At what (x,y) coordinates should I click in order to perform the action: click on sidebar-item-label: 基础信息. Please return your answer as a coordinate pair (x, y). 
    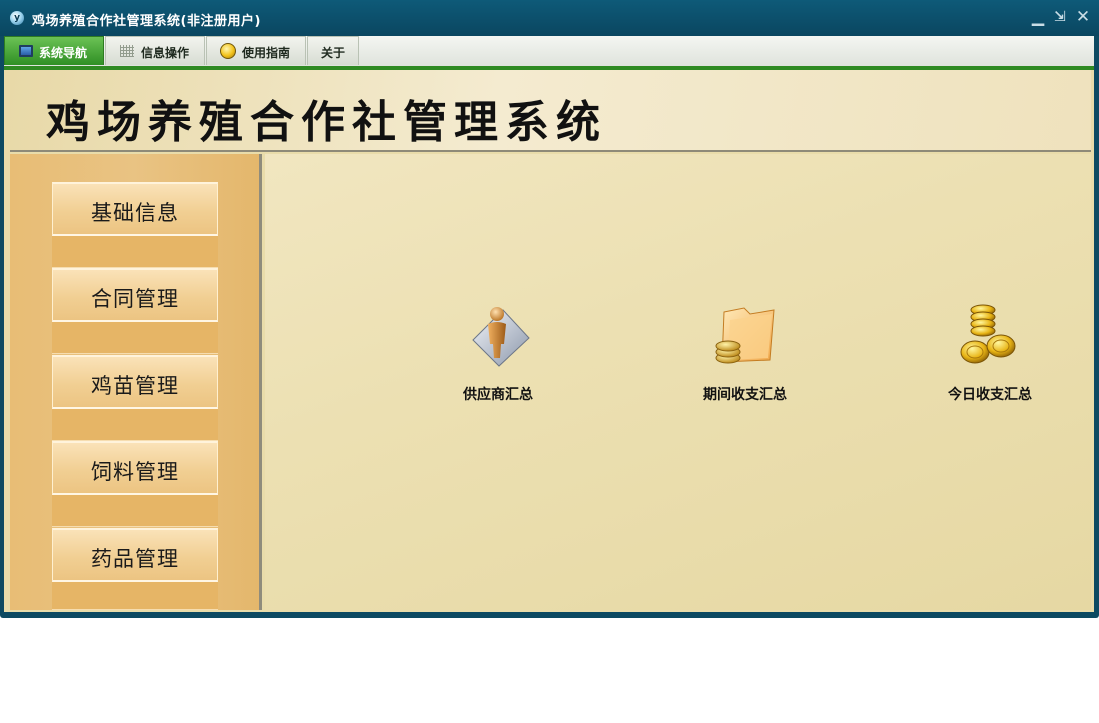
    Looking at the image, I should click on (135, 213).